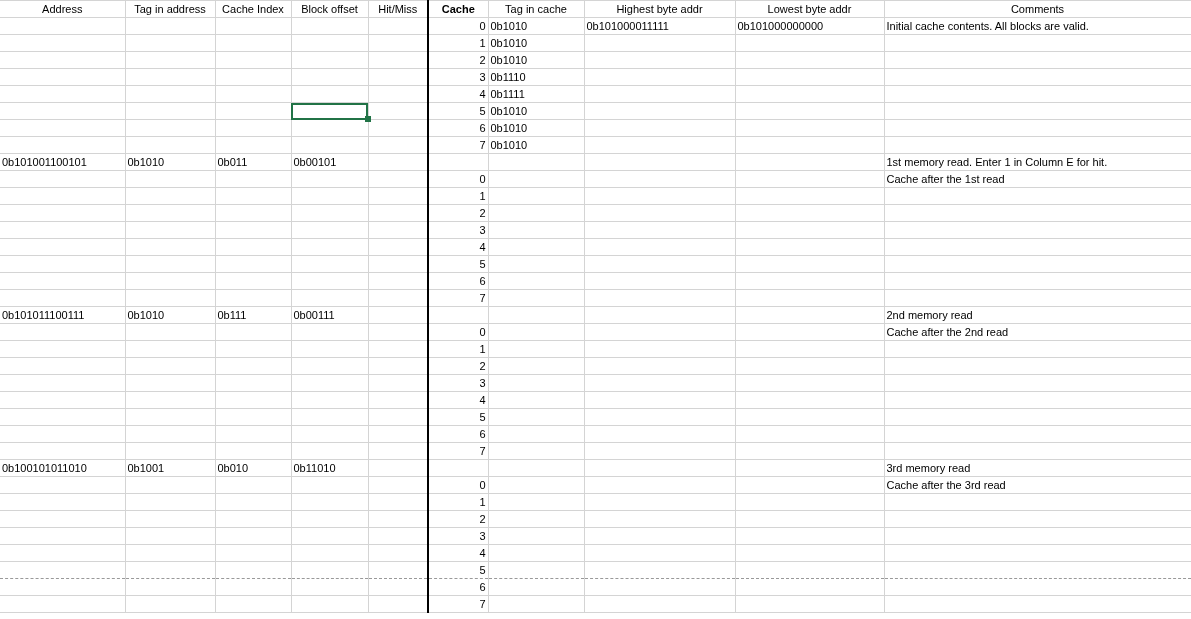 This screenshot has height=619, width=1191. What do you see at coordinates (329, 111) in the screenshot?
I see `selected-cell` at bounding box center [329, 111].